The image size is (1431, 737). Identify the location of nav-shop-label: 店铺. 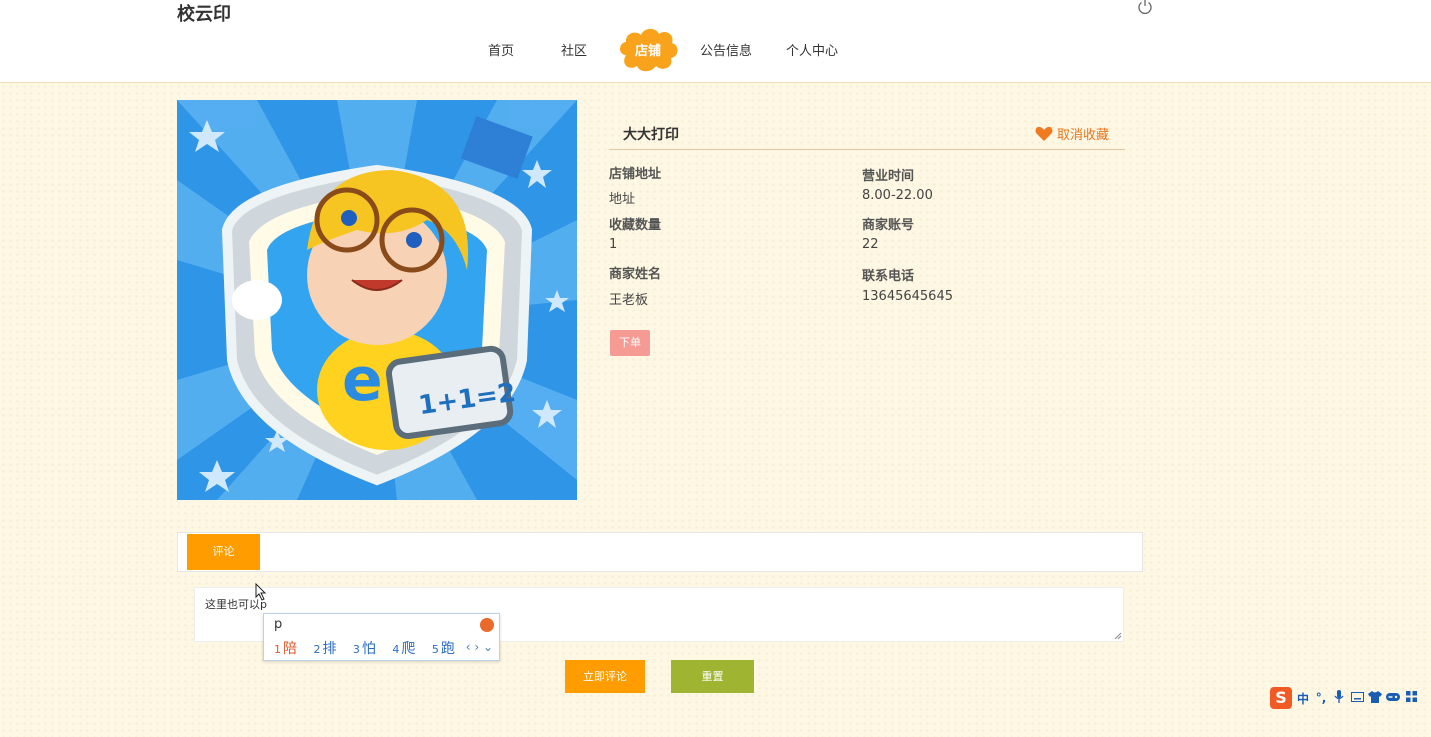
(647, 51).